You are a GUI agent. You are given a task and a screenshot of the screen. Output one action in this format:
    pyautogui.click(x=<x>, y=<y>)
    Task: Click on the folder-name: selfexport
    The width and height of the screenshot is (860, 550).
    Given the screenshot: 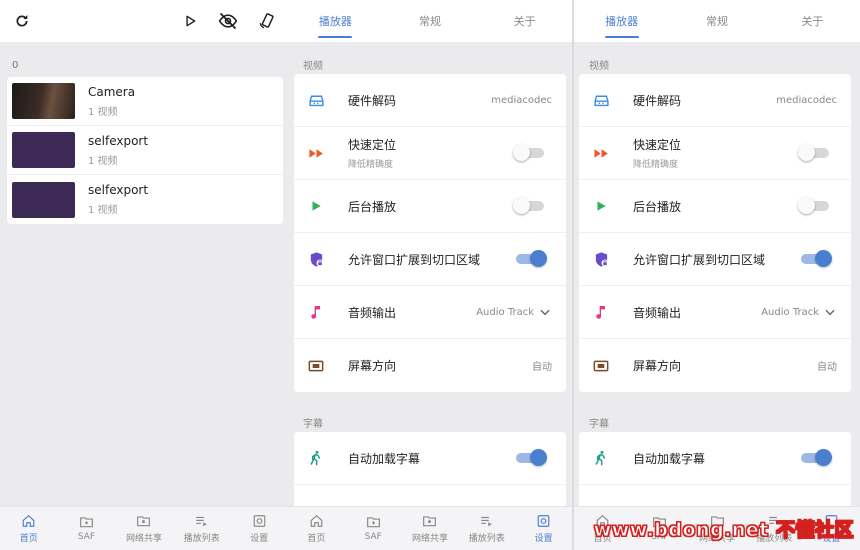 What is the action you would take?
    pyautogui.click(x=118, y=190)
    